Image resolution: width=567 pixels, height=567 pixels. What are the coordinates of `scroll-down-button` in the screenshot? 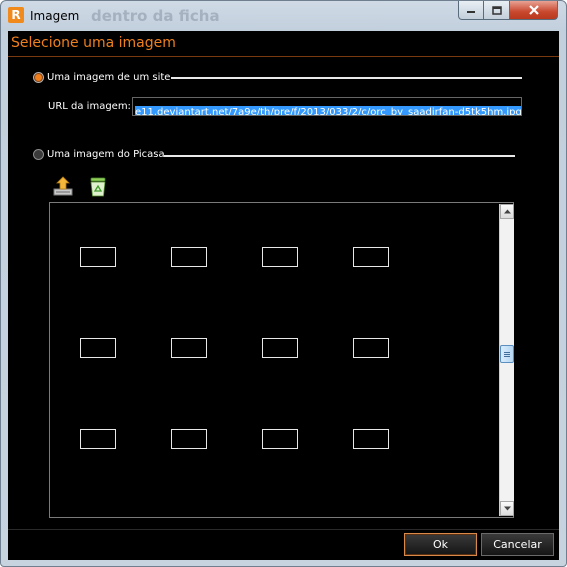 It's located at (507, 508).